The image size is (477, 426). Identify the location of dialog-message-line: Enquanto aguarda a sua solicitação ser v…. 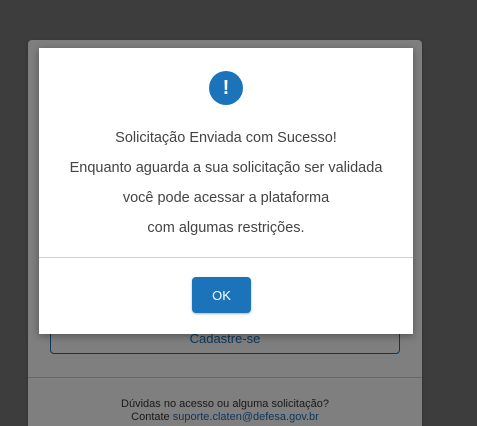
(226, 168).